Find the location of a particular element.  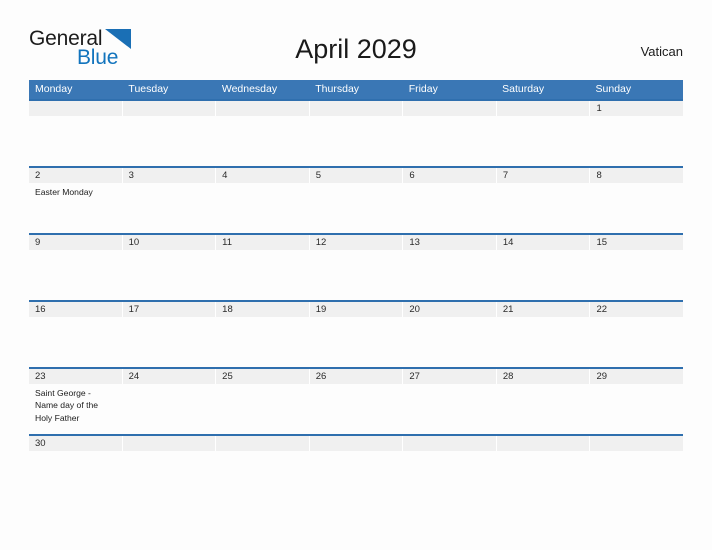

day-number-2: 2 is located at coordinates (75, 175).